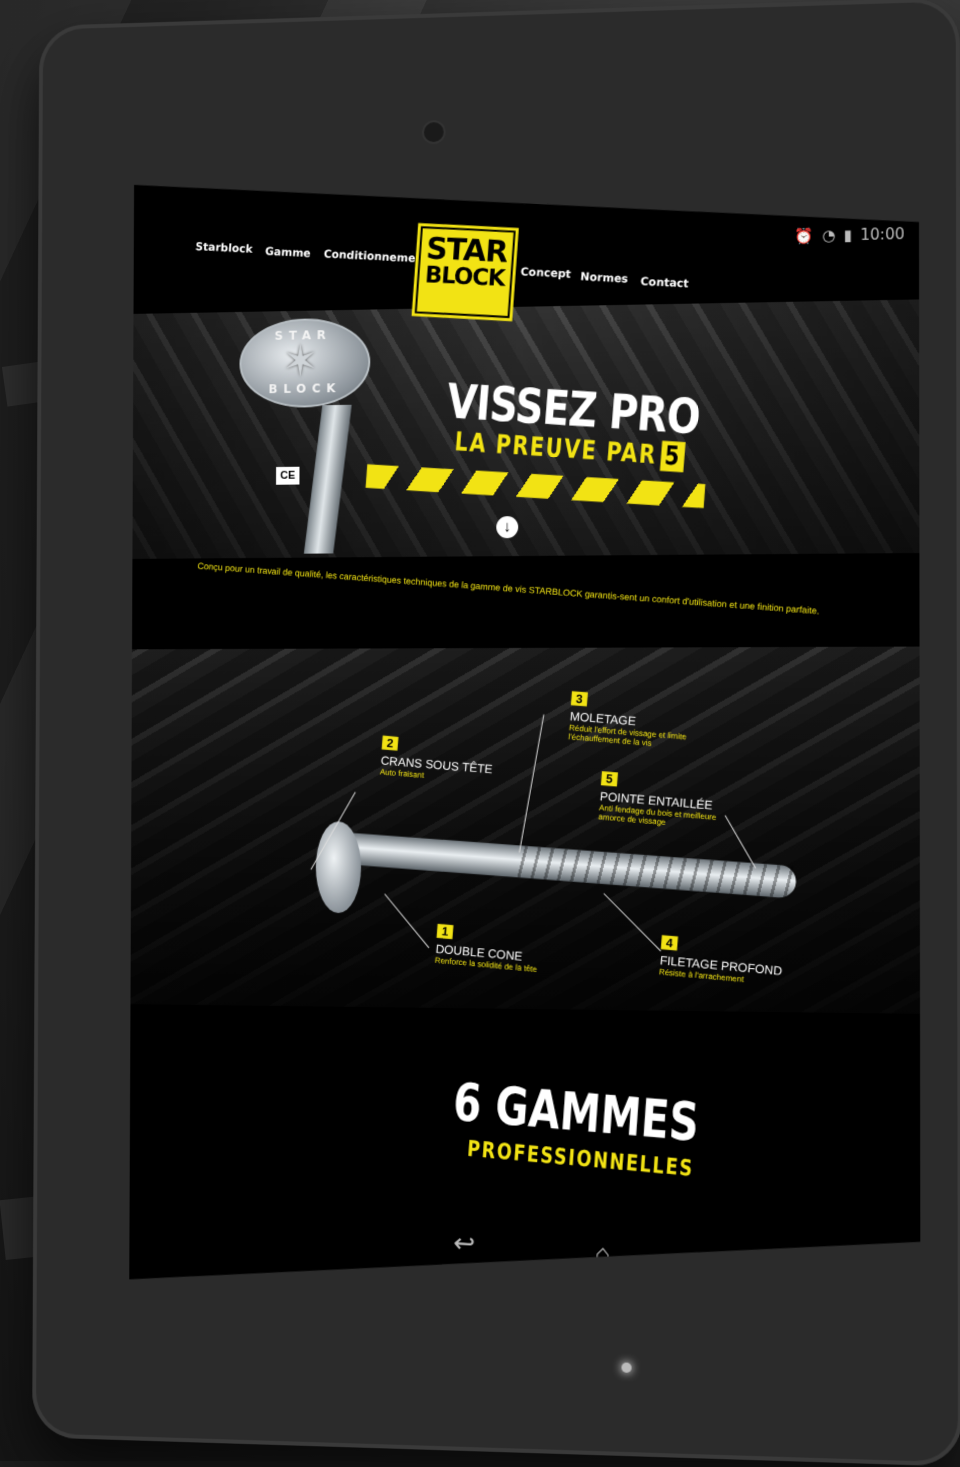  Describe the element at coordinates (287, 476) in the screenshot. I see `ce-mark: CE` at that location.